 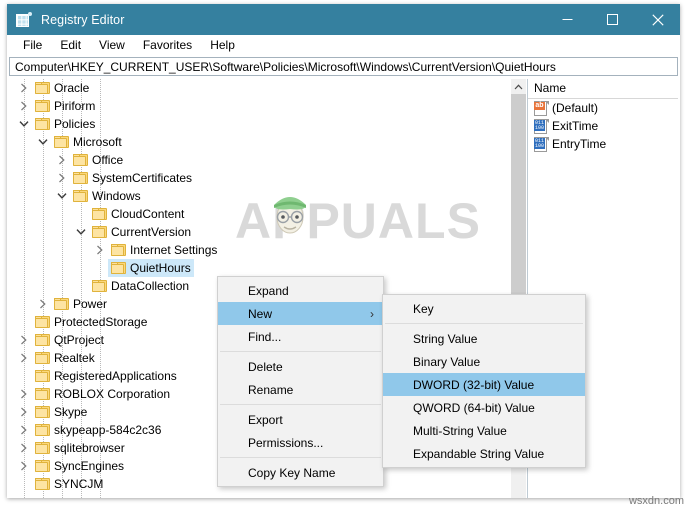 I want to click on tree-node-label: sqlitebrowser, so click(x=89, y=448).